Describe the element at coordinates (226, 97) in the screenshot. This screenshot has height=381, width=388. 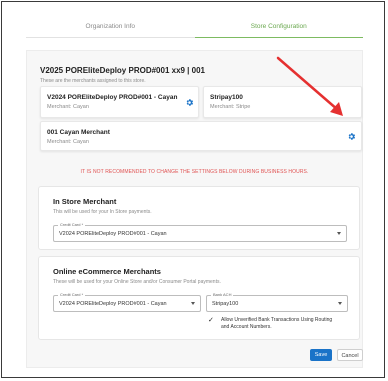
I see `merchant-card-name: Stripay100` at that location.